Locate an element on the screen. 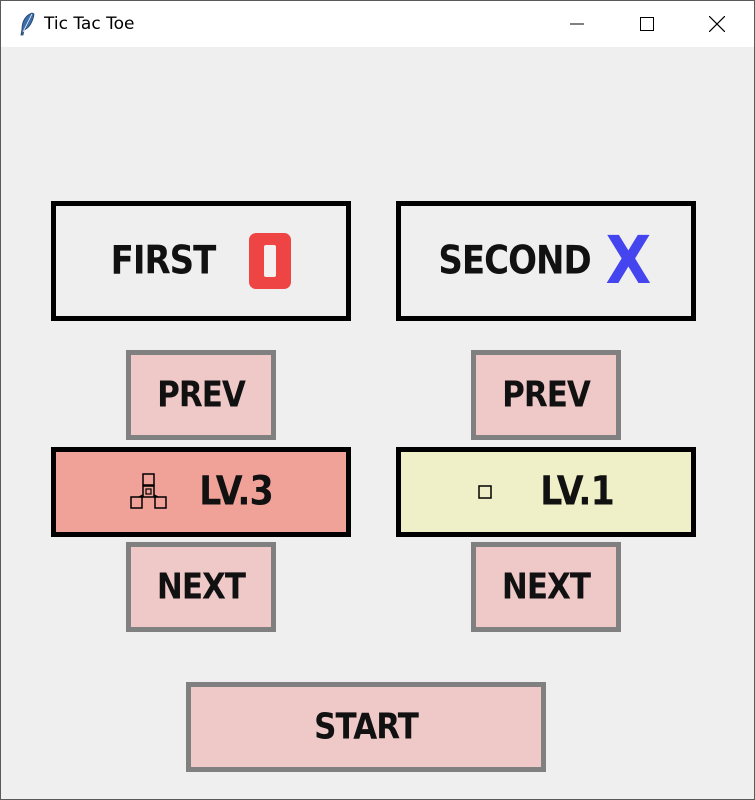 The height and width of the screenshot is (800, 755). close-icon is located at coordinates (717, 24).